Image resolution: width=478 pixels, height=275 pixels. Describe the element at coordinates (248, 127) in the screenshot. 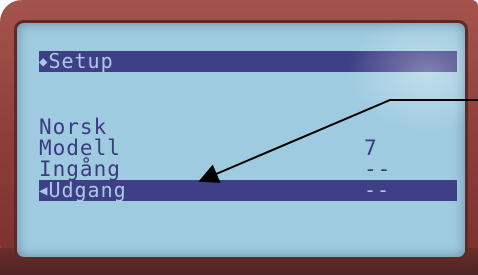

I see `menu-item-norsk: Norsk` at that location.